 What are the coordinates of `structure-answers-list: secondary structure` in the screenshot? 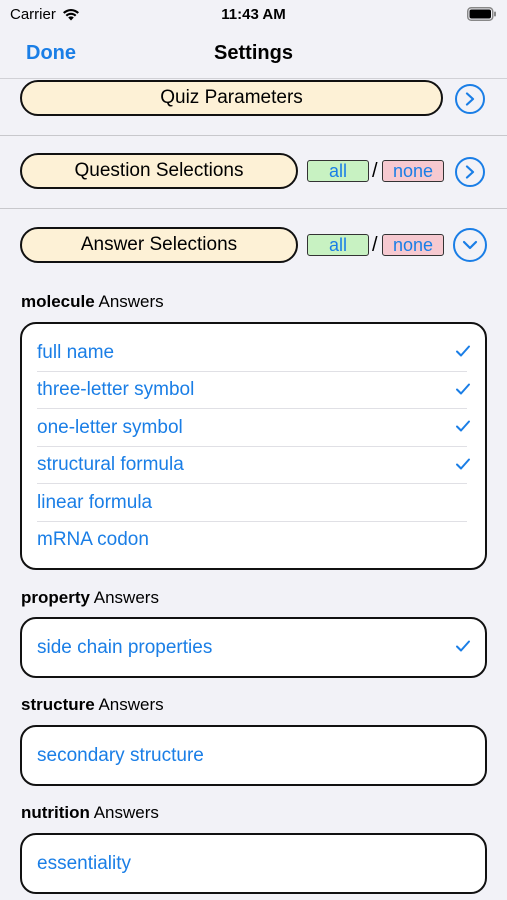 It's located at (253, 755).